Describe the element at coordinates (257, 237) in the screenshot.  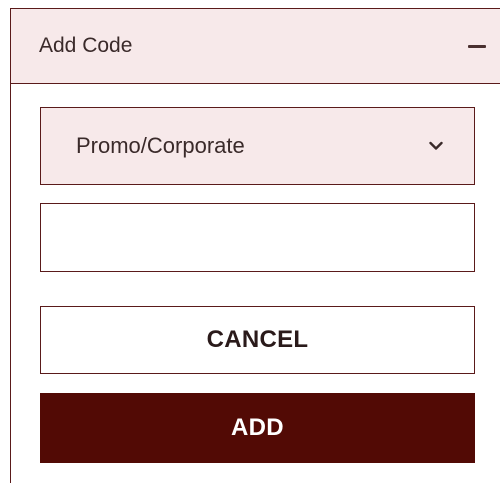
I see `code-input` at that location.